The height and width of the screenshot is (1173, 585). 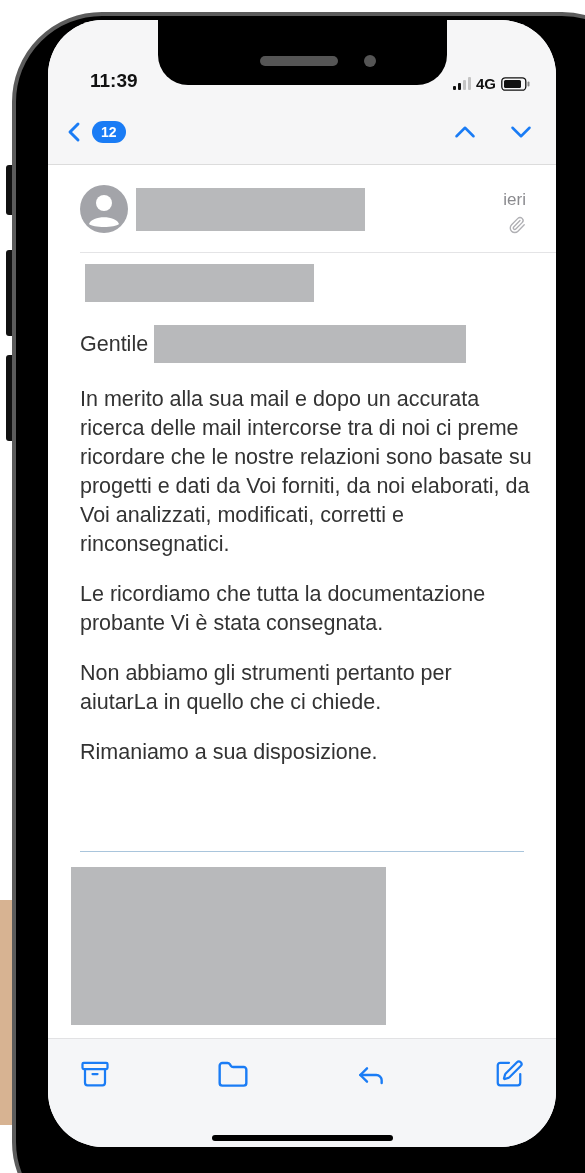 I want to click on battery-icon, so click(x=515, y=83).